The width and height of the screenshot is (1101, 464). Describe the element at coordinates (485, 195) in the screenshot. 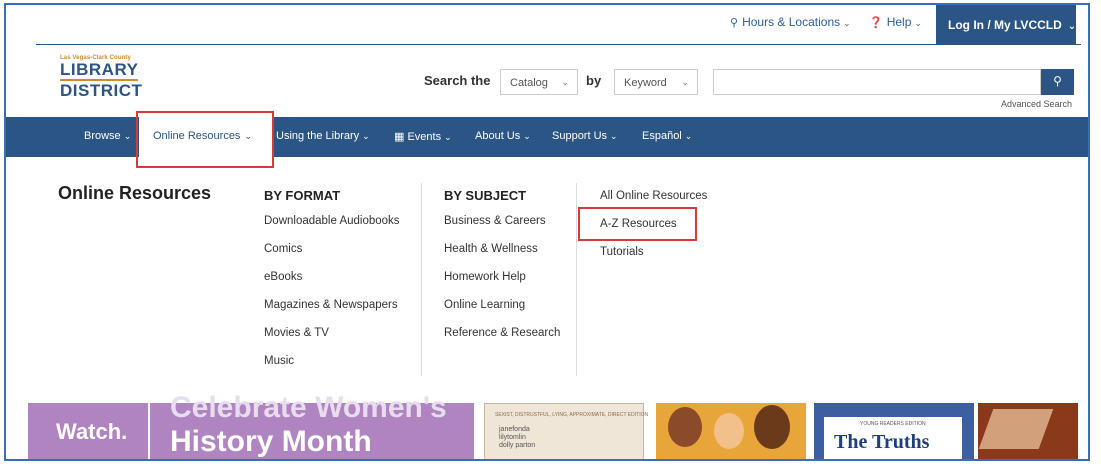

I see `by-subject-heading: BY SUBJECT` at that location.